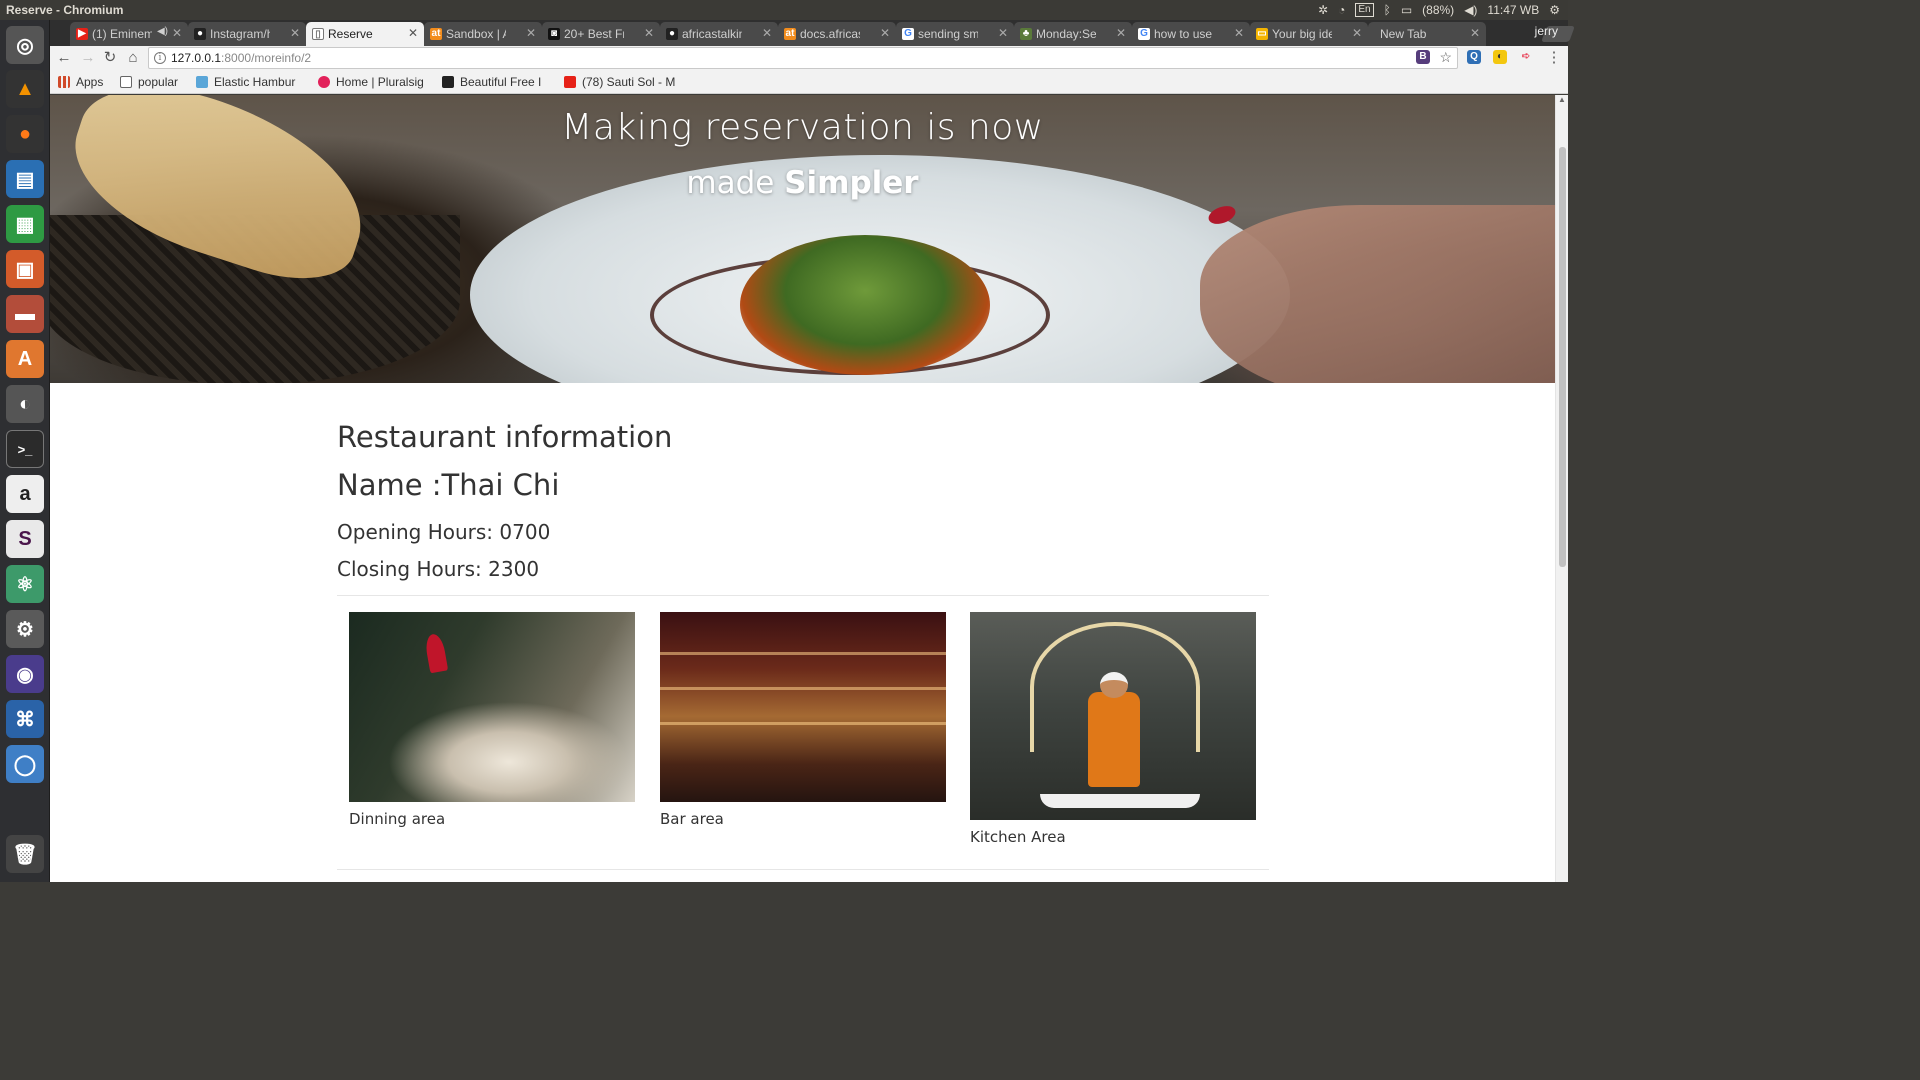 This screenshot has width=1920, height=1080. What do you see at coordinates (25, 764) in the screenshot?
I see `chromium-icon: ◯` at bounding box center [25, 764].